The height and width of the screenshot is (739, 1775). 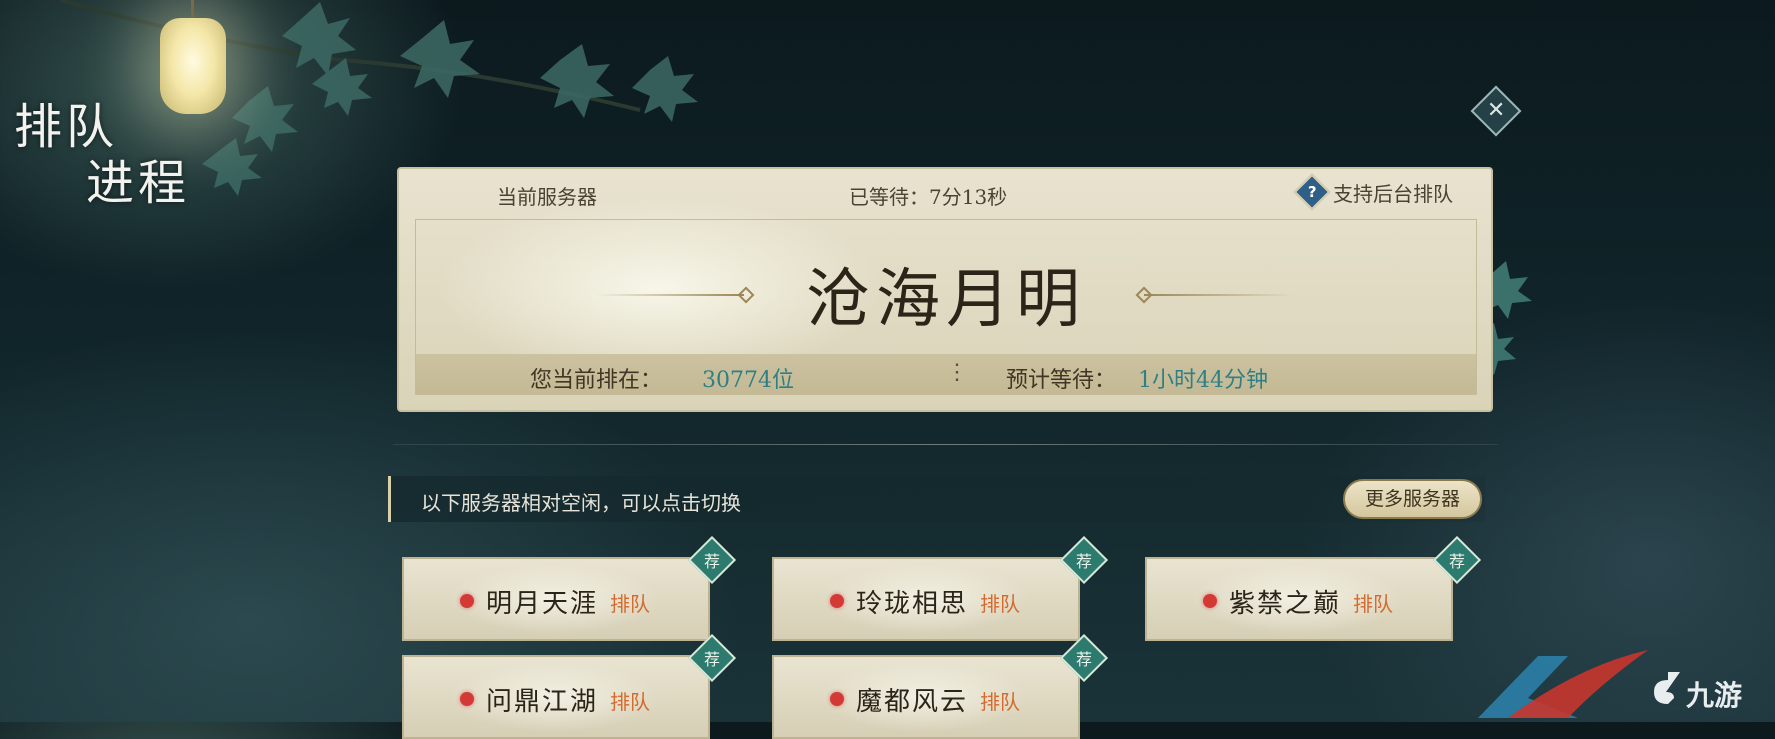 I want to click on watermark-text: 九游, so click(x=1714, y=695).